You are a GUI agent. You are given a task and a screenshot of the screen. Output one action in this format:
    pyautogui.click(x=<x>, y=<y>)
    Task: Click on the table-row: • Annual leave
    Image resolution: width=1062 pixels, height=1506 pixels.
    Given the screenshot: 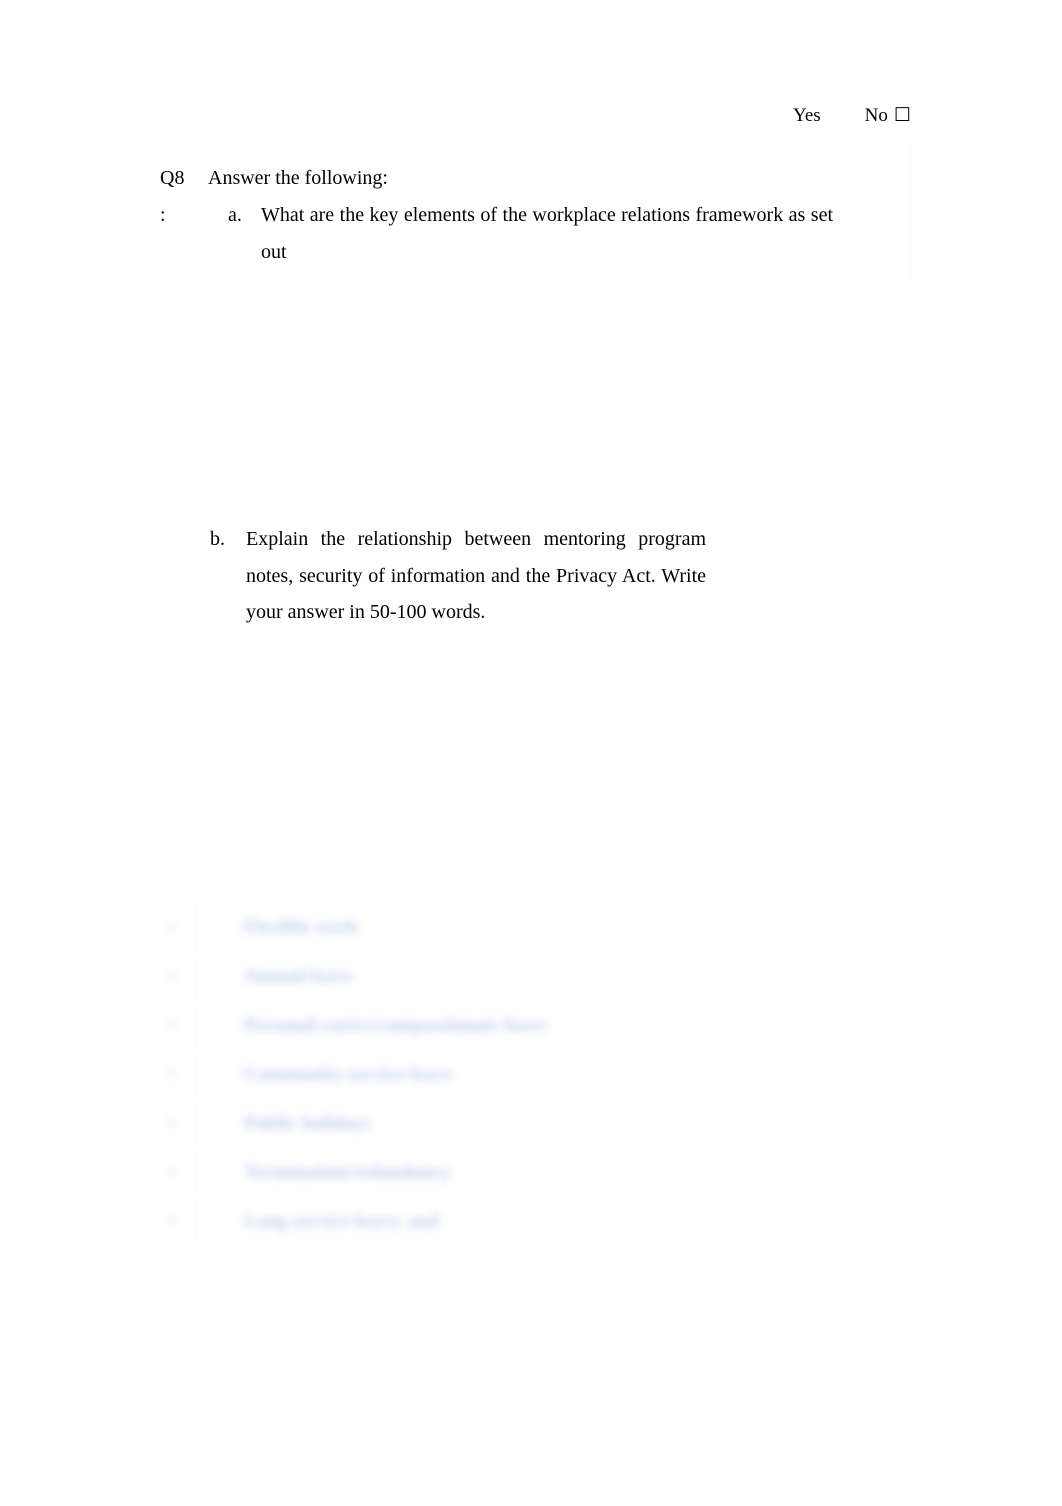 What is the action you would take?
    pyautogui.click(x=528, y=977)
    